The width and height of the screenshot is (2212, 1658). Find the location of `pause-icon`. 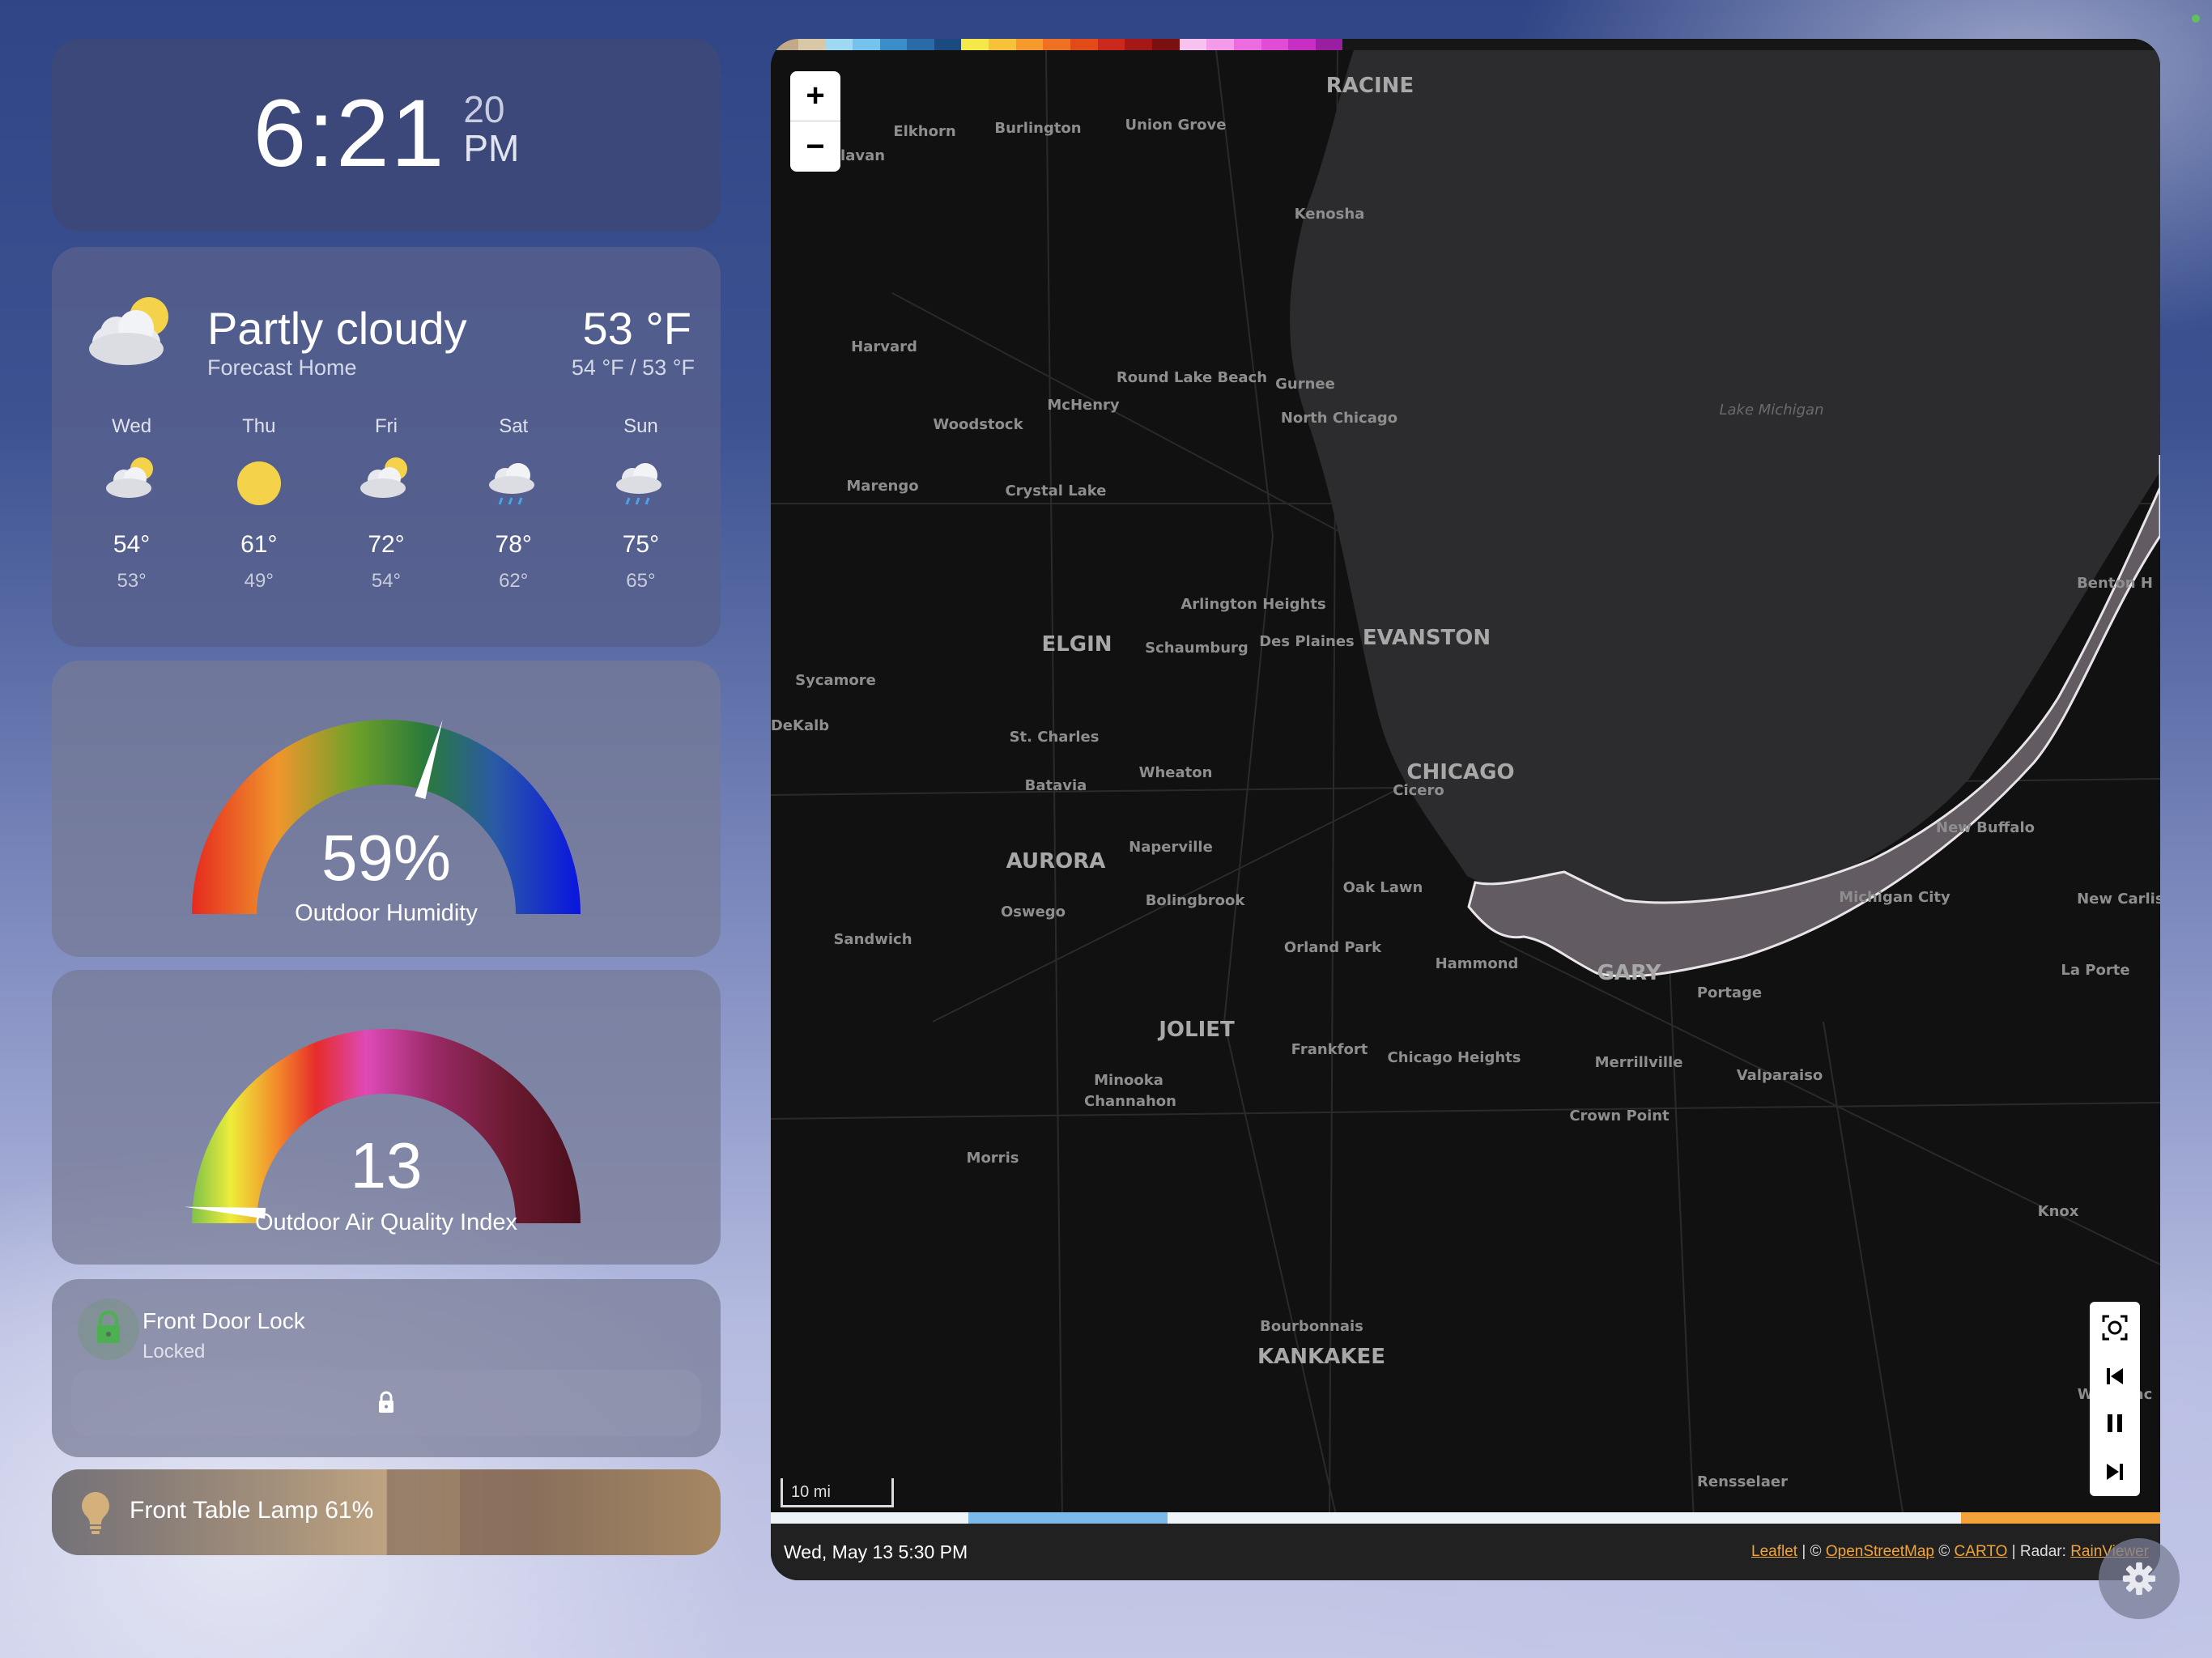

pause-icon is located at coordinates (2115, 1423).